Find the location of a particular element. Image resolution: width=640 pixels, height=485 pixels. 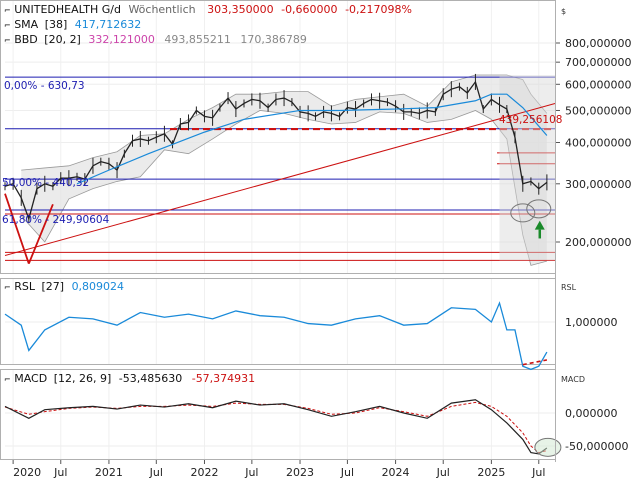

macd-arrow-icon: ⌐ is located at coordinates (7, 379).